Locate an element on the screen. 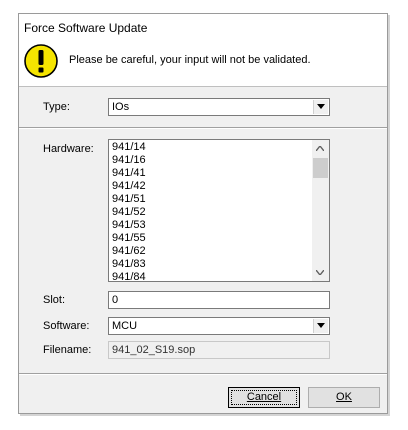 The height and width of the screenshot is (430, 408). hardware-list-item: 941/52 is located at coordinates (129, 212).